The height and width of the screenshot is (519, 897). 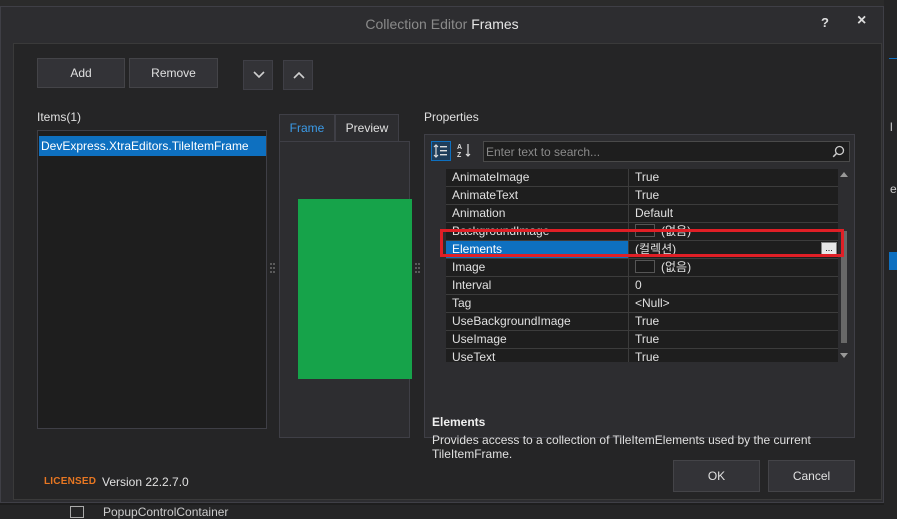 What do you see at coordinates (273, 270) in the screenshot?
I see `left-splitter-handle` at bounding box center [273, 270].